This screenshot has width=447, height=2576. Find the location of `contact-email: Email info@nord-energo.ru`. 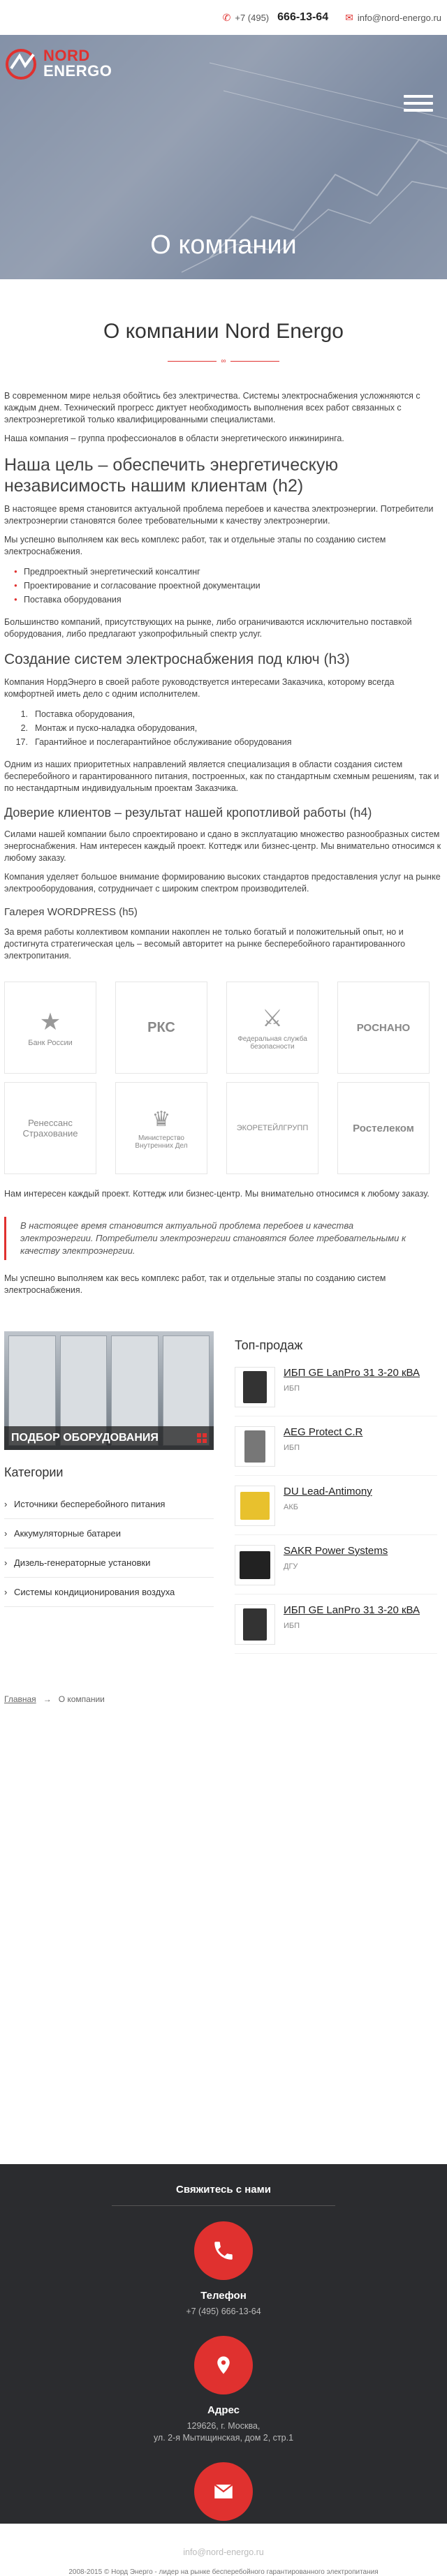

contact-email: Email info@nord-energo.ru is located at coordinates (223, 2510).